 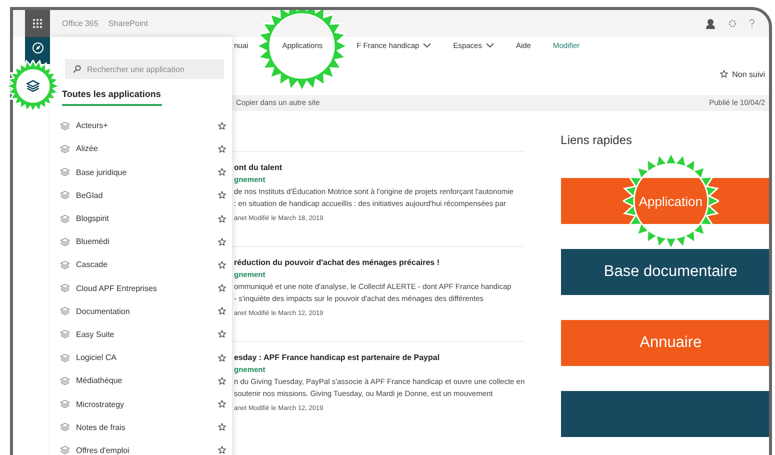 I want to click on quick-link-button: Base documentaire, so click(x=664, y=272).